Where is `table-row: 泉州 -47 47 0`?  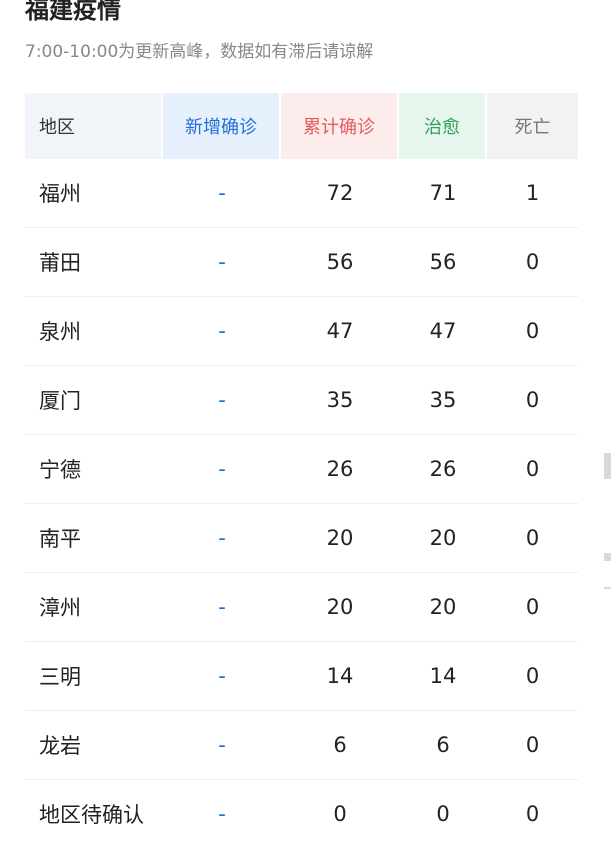 table-row: 泉州 -47 47 0 is located at coordinates (301, 331).